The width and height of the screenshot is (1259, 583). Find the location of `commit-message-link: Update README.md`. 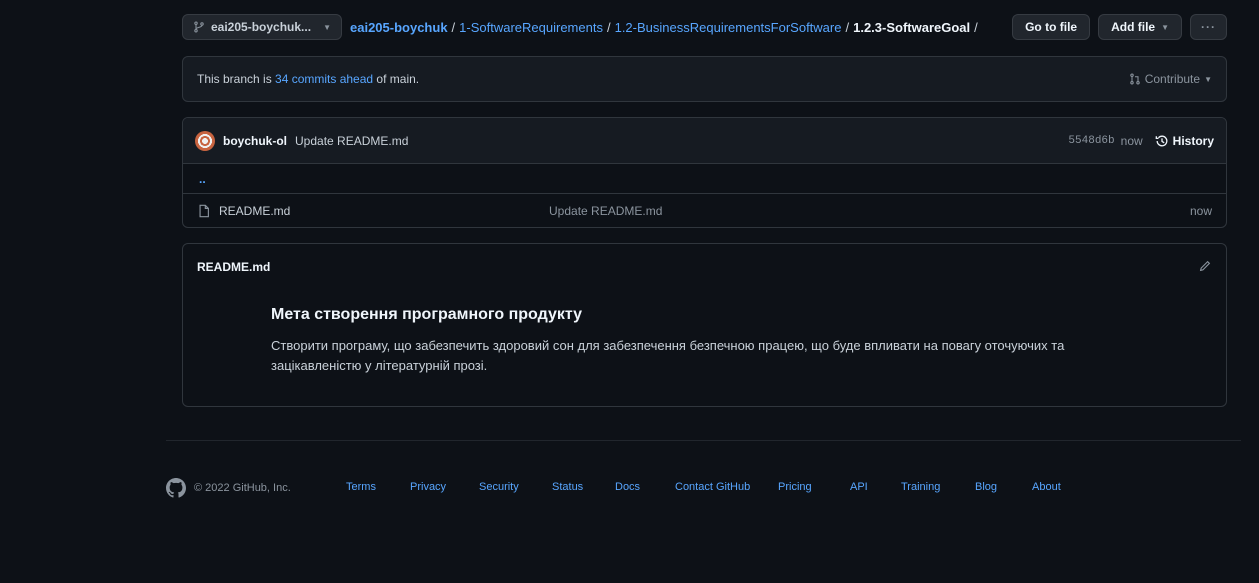

commit-message-link: Update README.md is located at coordinates (351, 141).